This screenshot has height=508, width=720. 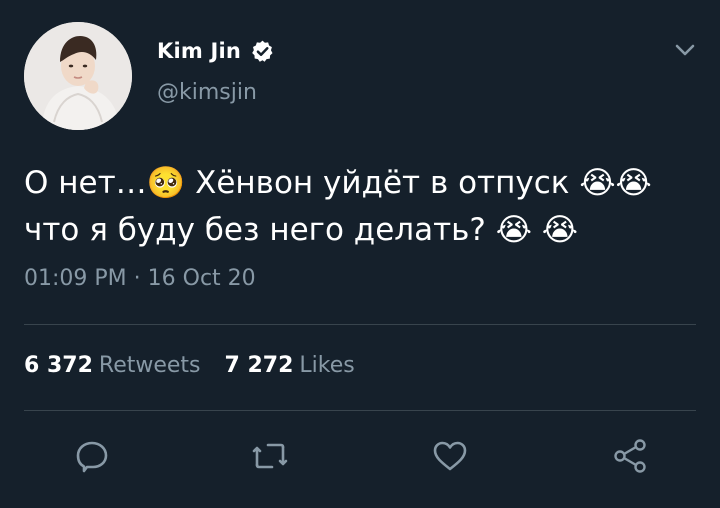 I want to click on avatar-photo, so click(x=78, y=76).